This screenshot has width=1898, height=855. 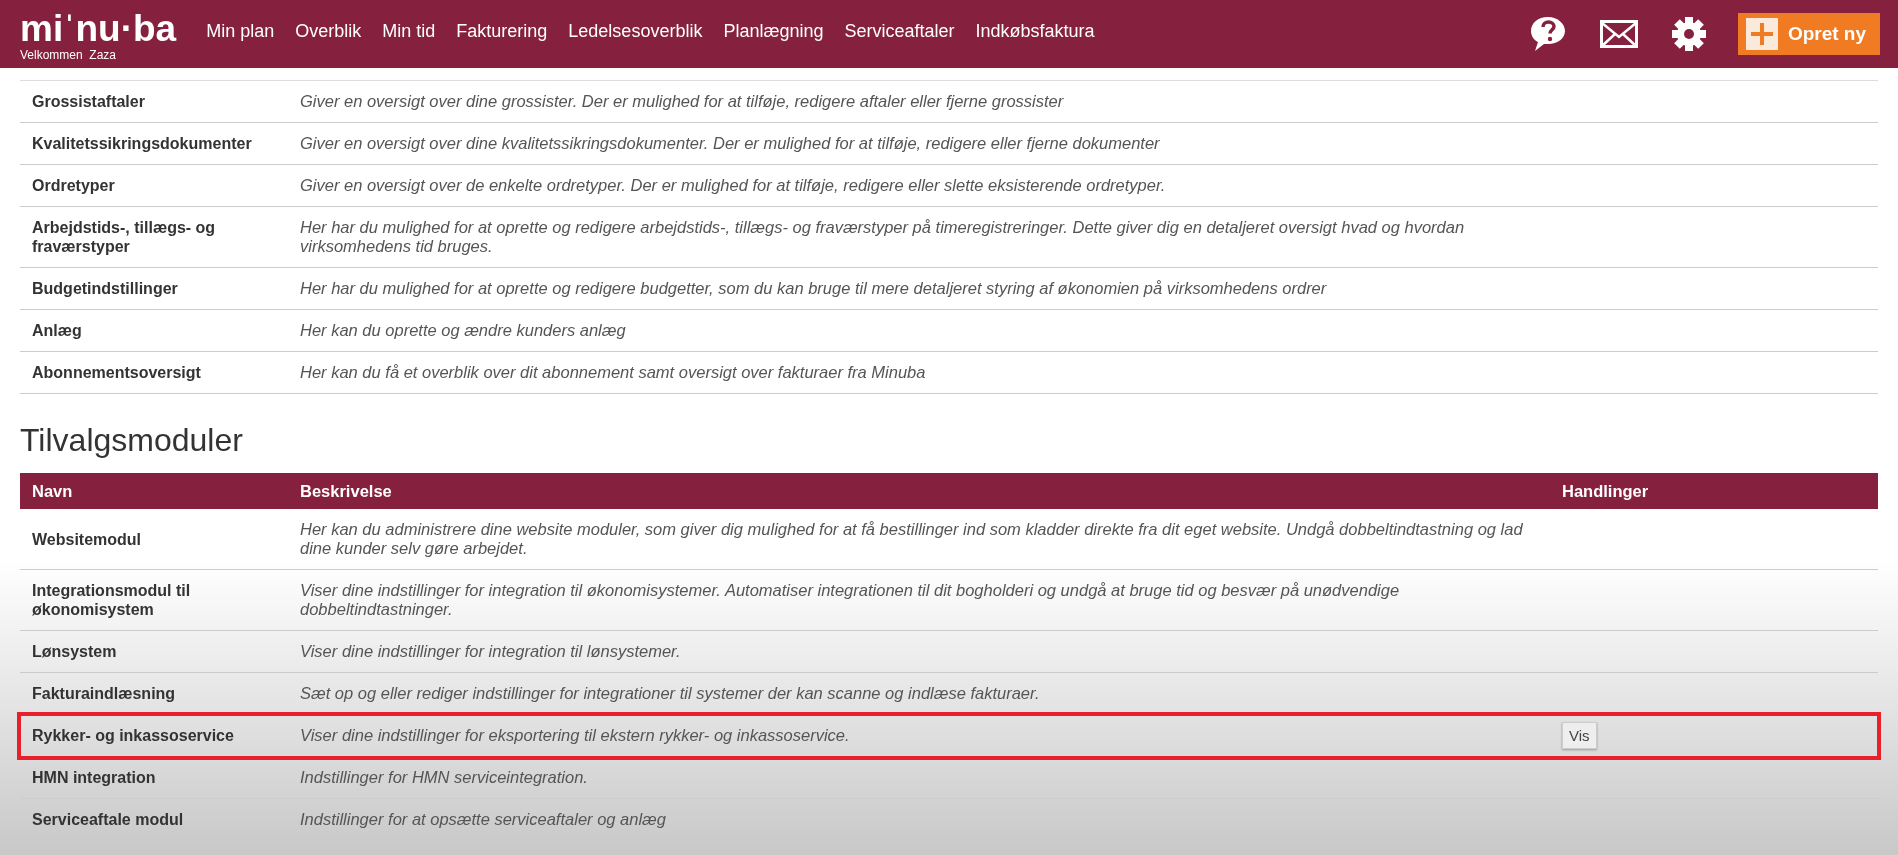 I want to click on module-description: Her har du mulighed for at oprette og redigere budgetter, som du kan bruge til mere detaljeret styring af økonomien på virksomhedens ordrer, so click(x=813, y=288).